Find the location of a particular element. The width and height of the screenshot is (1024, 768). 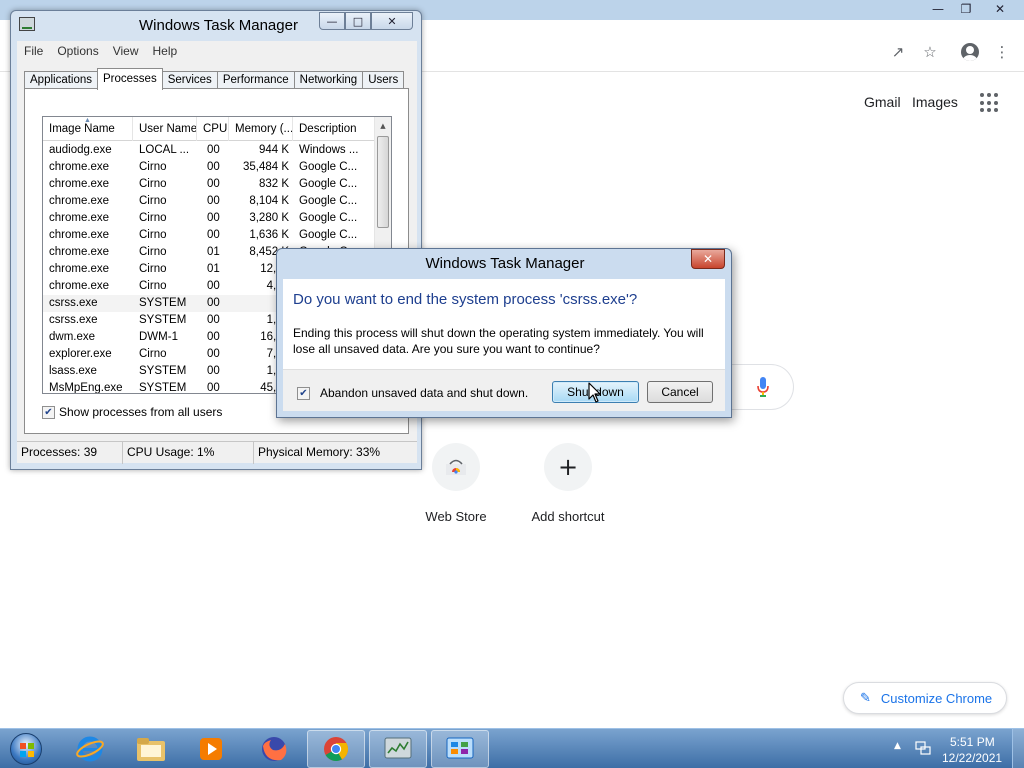

abandon-data-checkbox: ✔ Abandon unsaved data and shut down. is located at coordinates (412, 393).